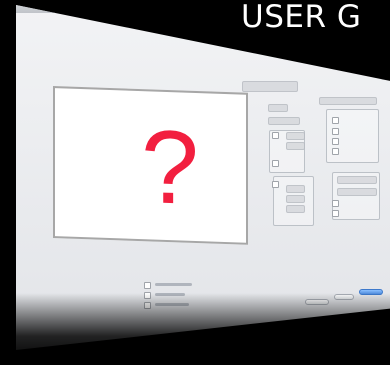  Describe the element at coordinates (301, 17) in the screenshot. I see `overlay-title: USER G` at that location.